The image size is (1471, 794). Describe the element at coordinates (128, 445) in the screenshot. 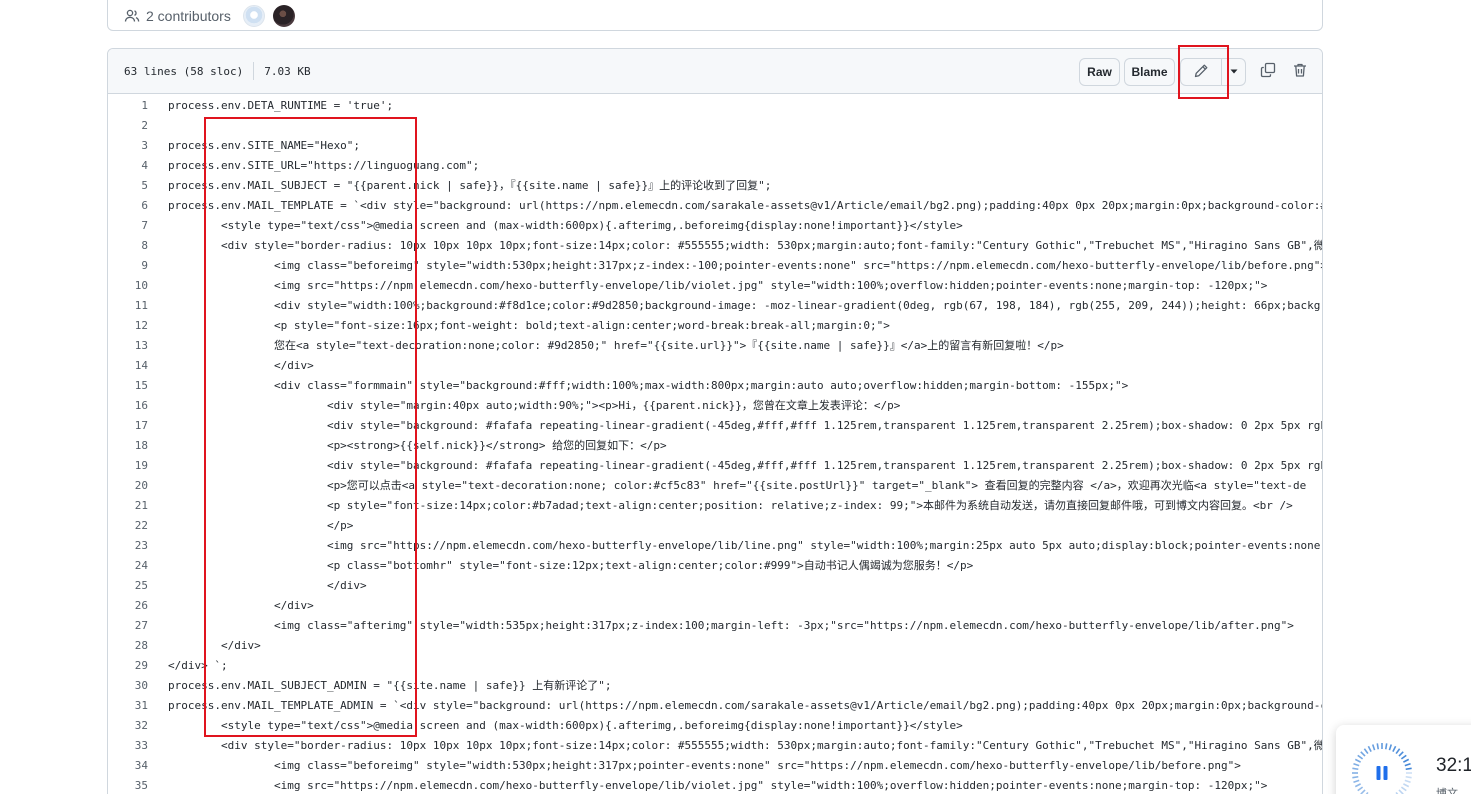

I see `line-number: 18` at that location.